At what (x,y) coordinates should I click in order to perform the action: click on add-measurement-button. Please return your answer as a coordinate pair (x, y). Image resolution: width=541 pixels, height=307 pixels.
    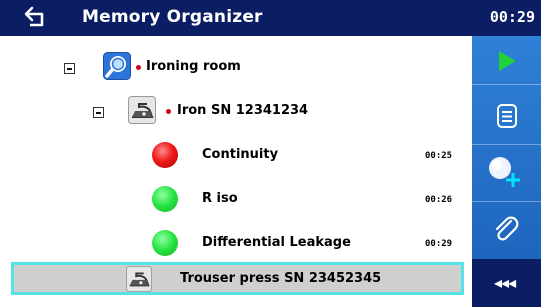
    Looking at the image, I should click on (506, 171).